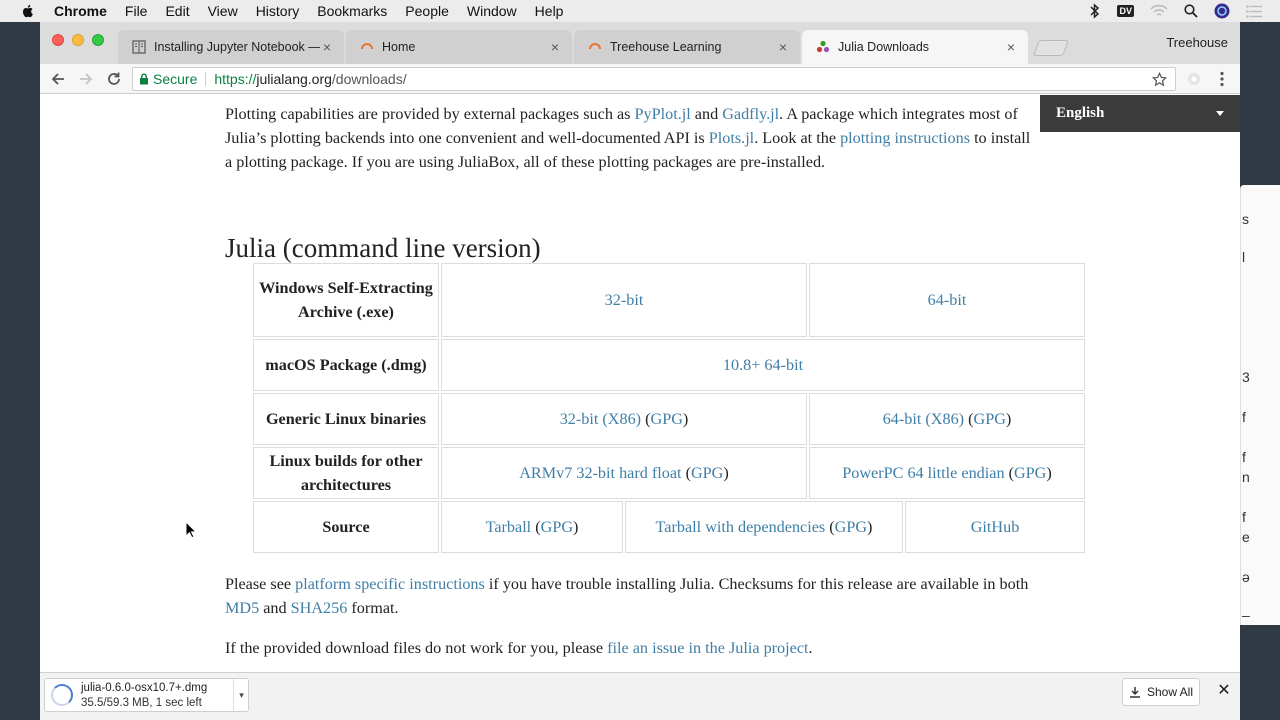  Describe the element at coordinates (823, 46) in the screenshot. I see `julia-favicon-icon` at that location.